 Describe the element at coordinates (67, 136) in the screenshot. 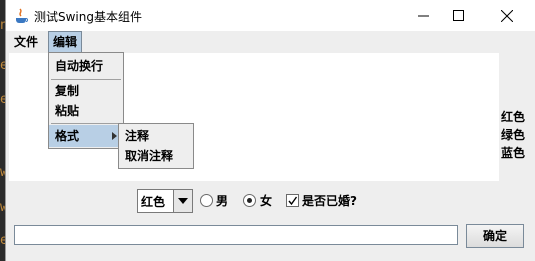

I see `menu-item-format-label: 格式` at that location.